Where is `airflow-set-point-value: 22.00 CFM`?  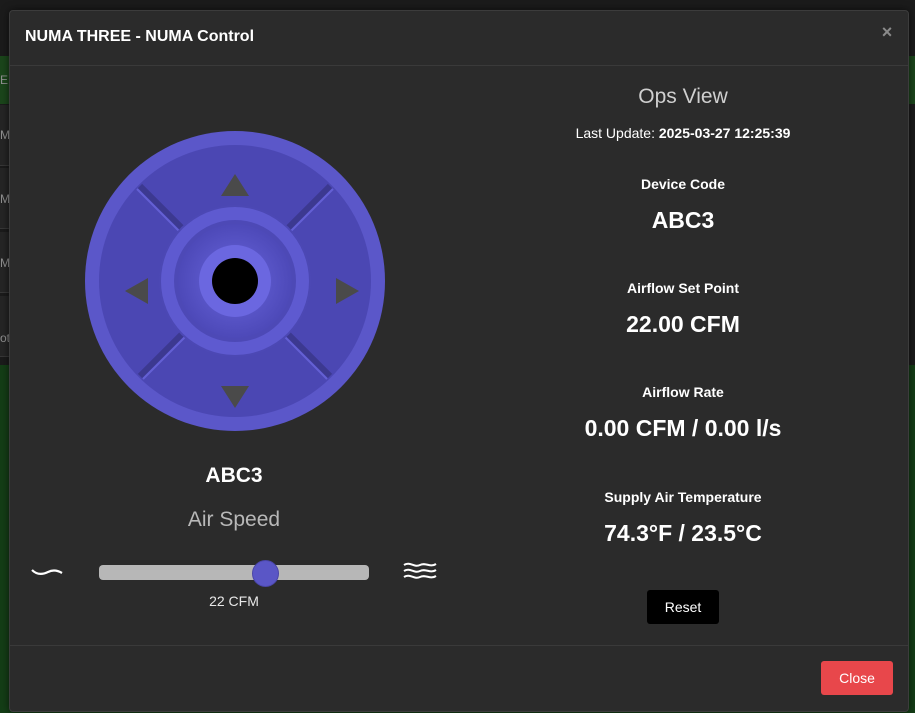
airflow-set-point-value: 22.00 CFM is located at coordinates (683, 324).